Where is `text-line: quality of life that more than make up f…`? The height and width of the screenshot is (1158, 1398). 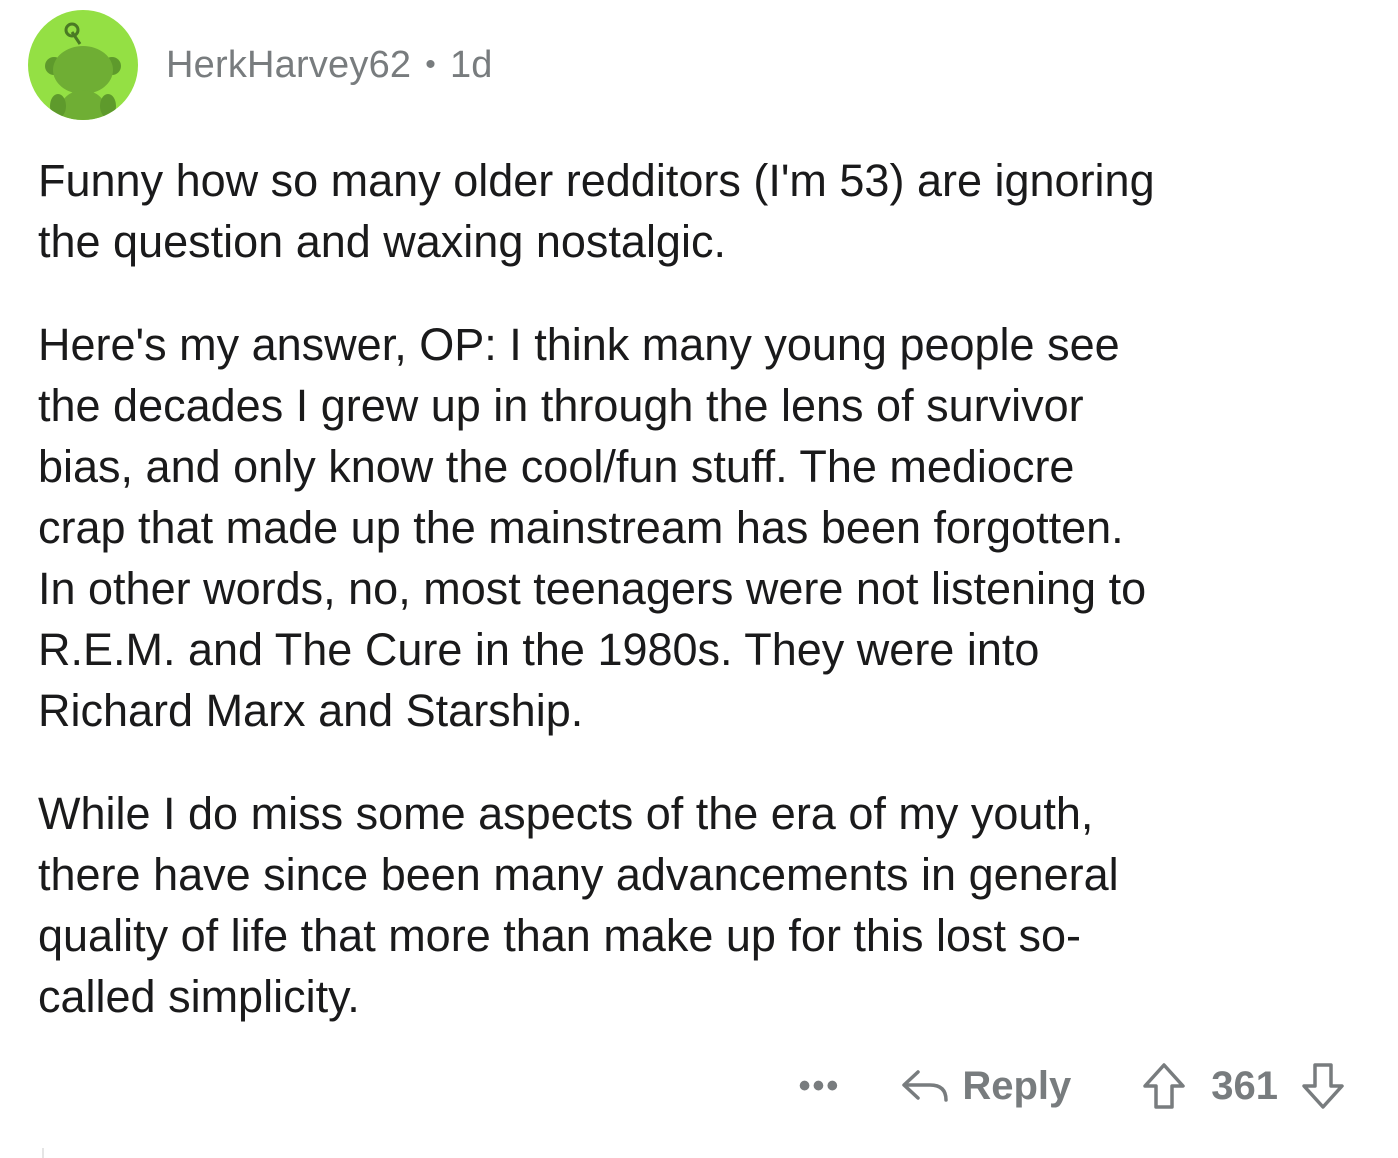
text-line: quality of life that more than make up f… is located at coordinates (559, 935).